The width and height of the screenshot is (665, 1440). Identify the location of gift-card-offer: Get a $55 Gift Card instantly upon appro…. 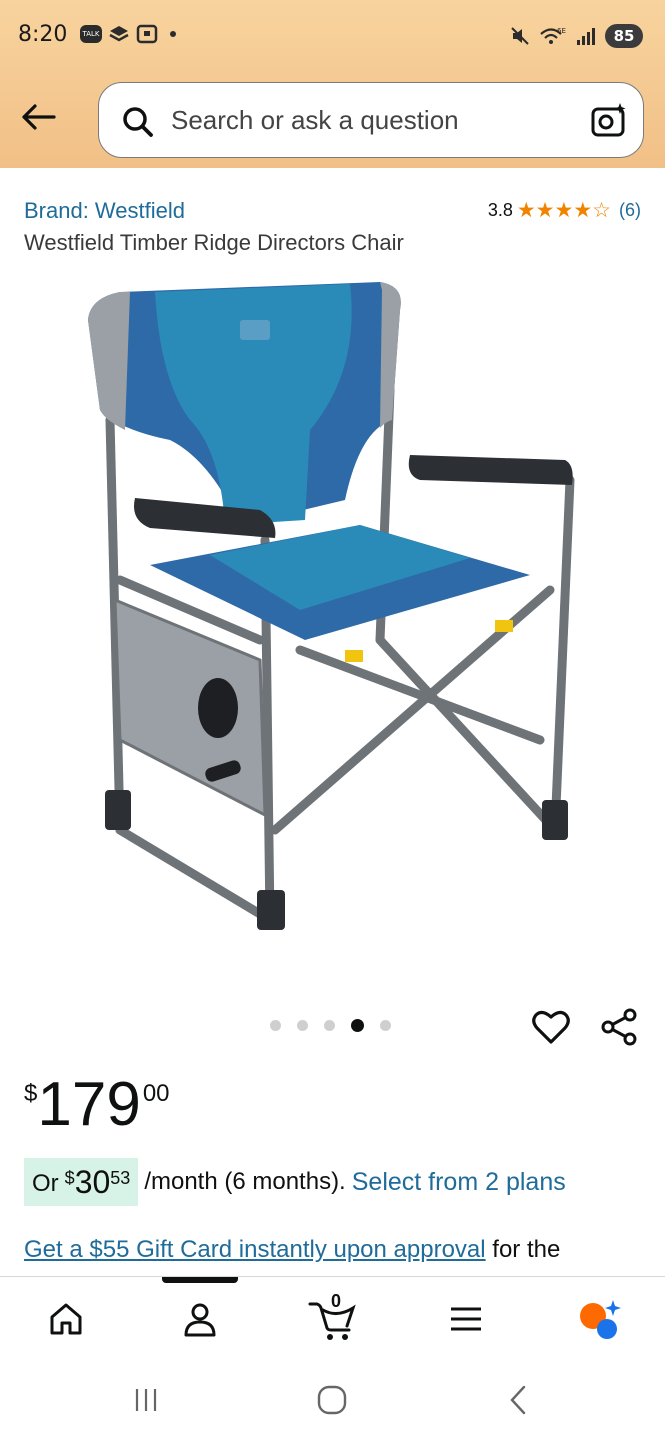
(292, 1250).